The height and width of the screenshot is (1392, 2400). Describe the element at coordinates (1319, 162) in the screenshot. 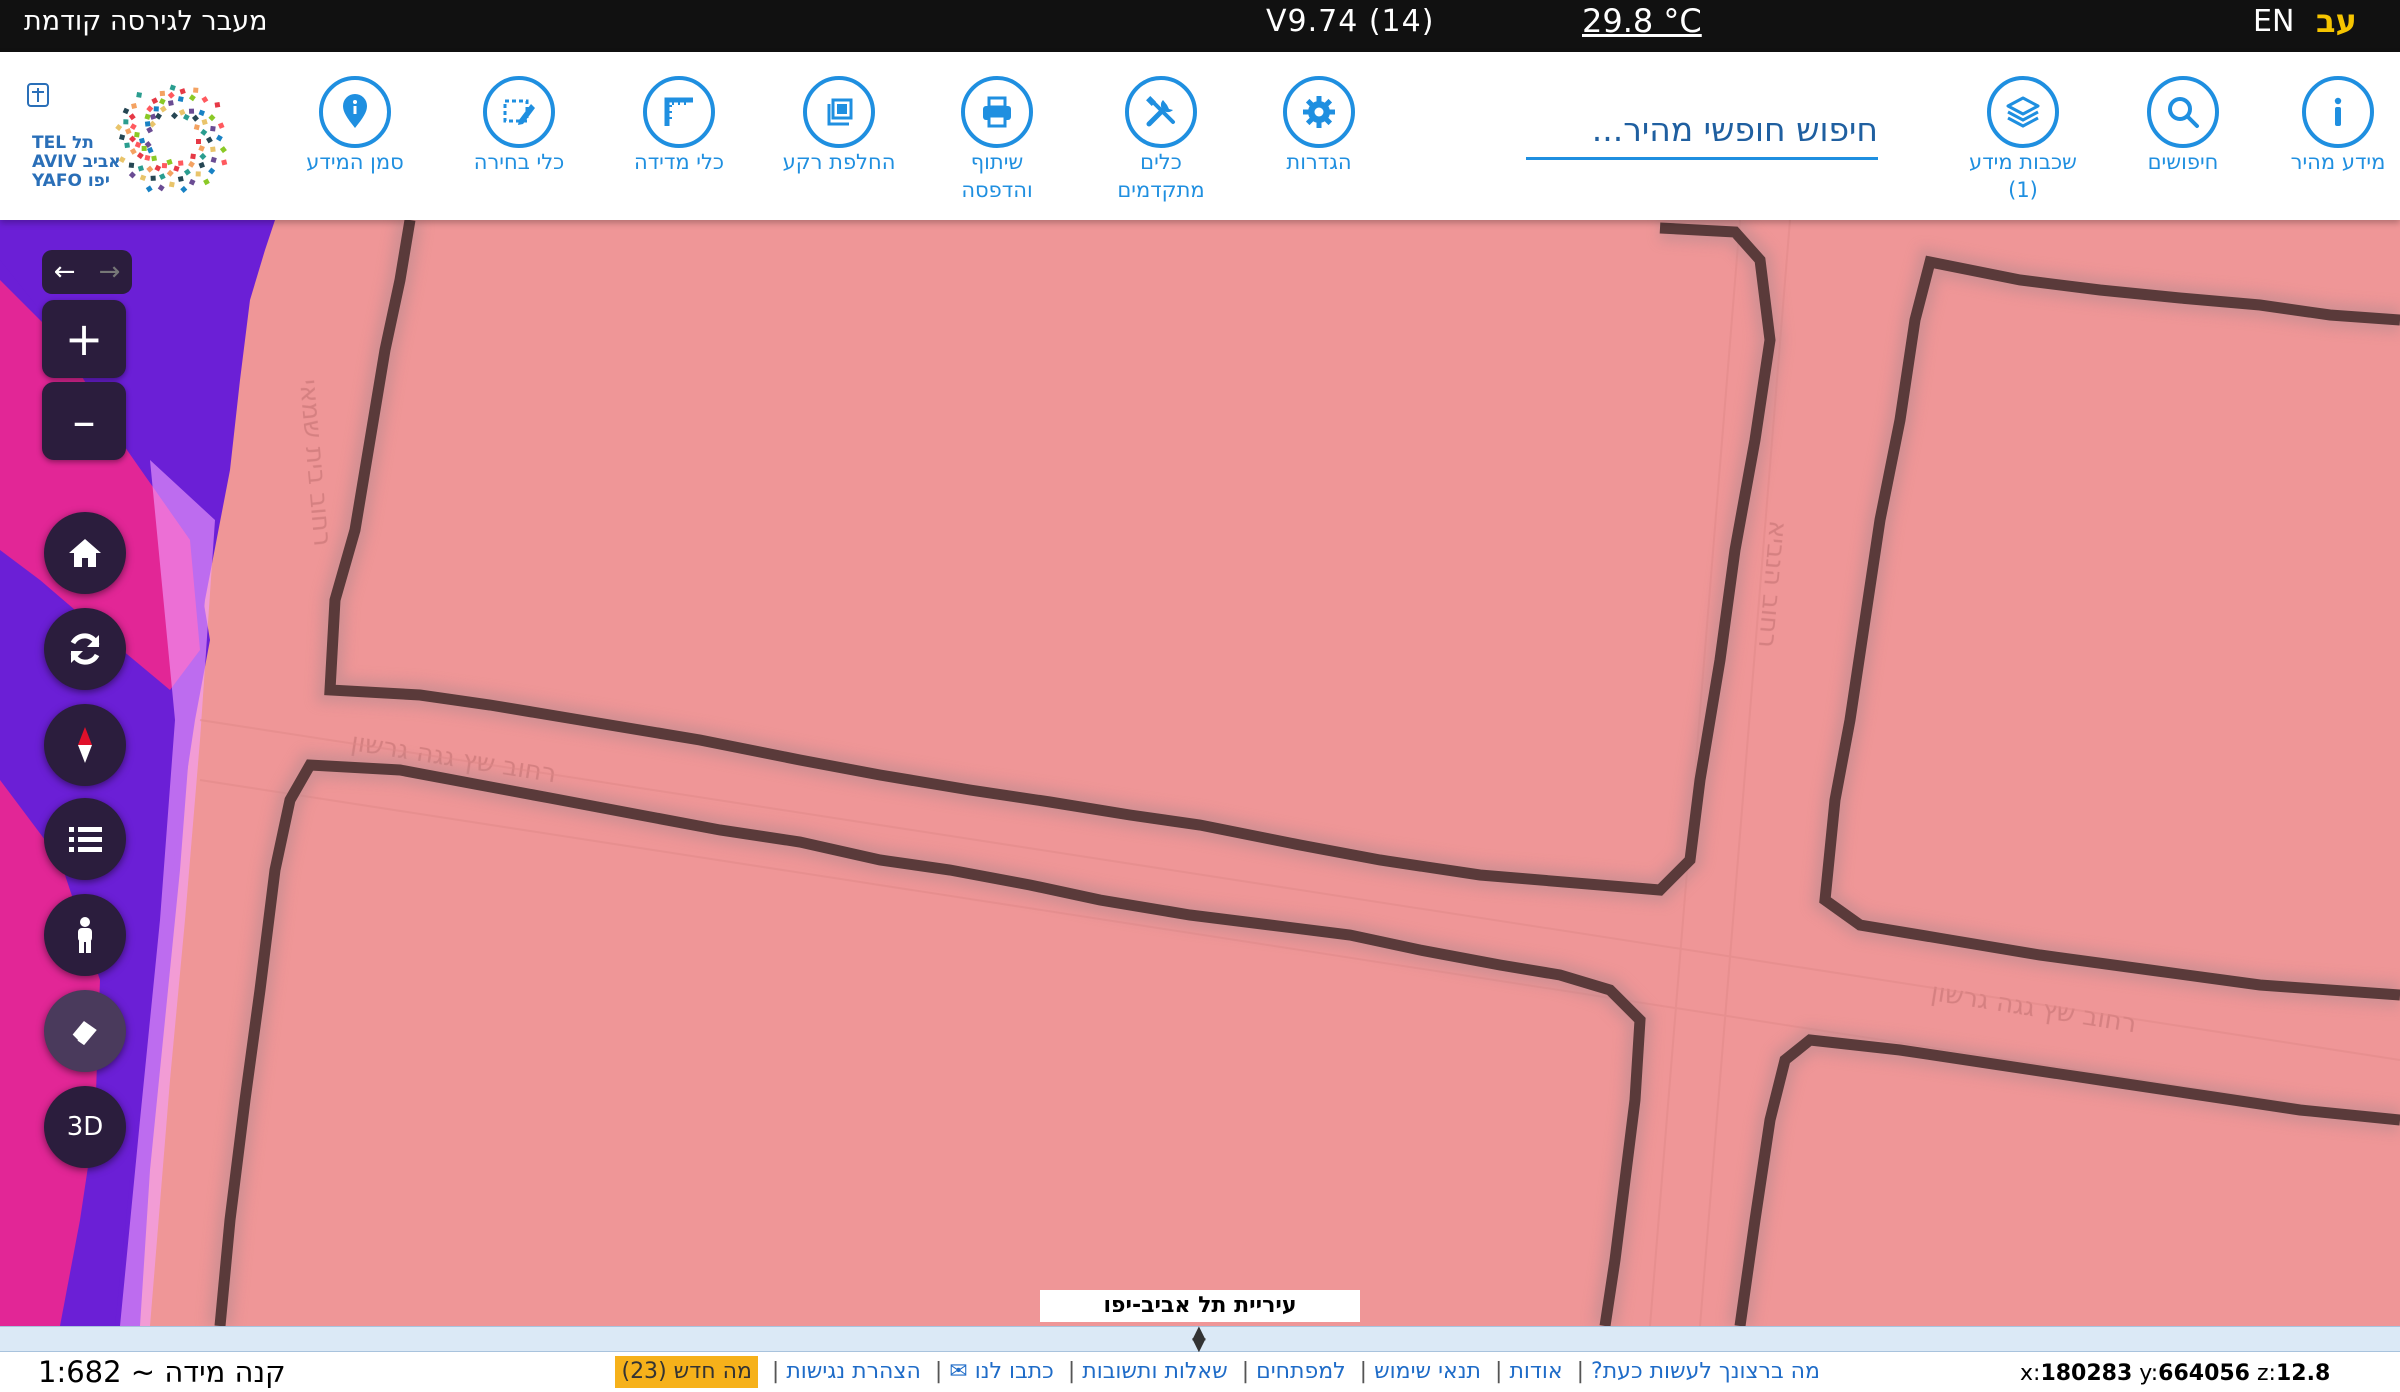

I see `tool-label: הגדרות` at that location.